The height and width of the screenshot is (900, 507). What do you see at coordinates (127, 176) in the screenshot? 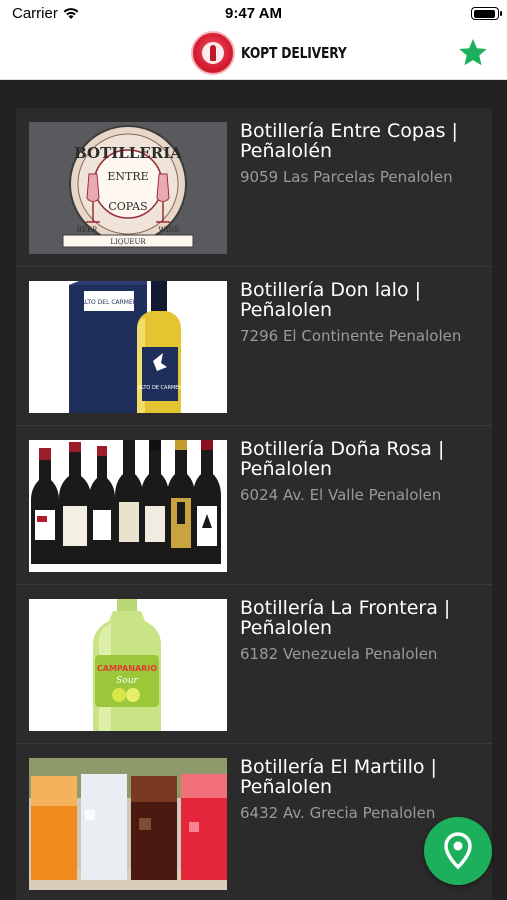
I see `logo-text-entre: ENTRE` at bounding box center [127, 176].